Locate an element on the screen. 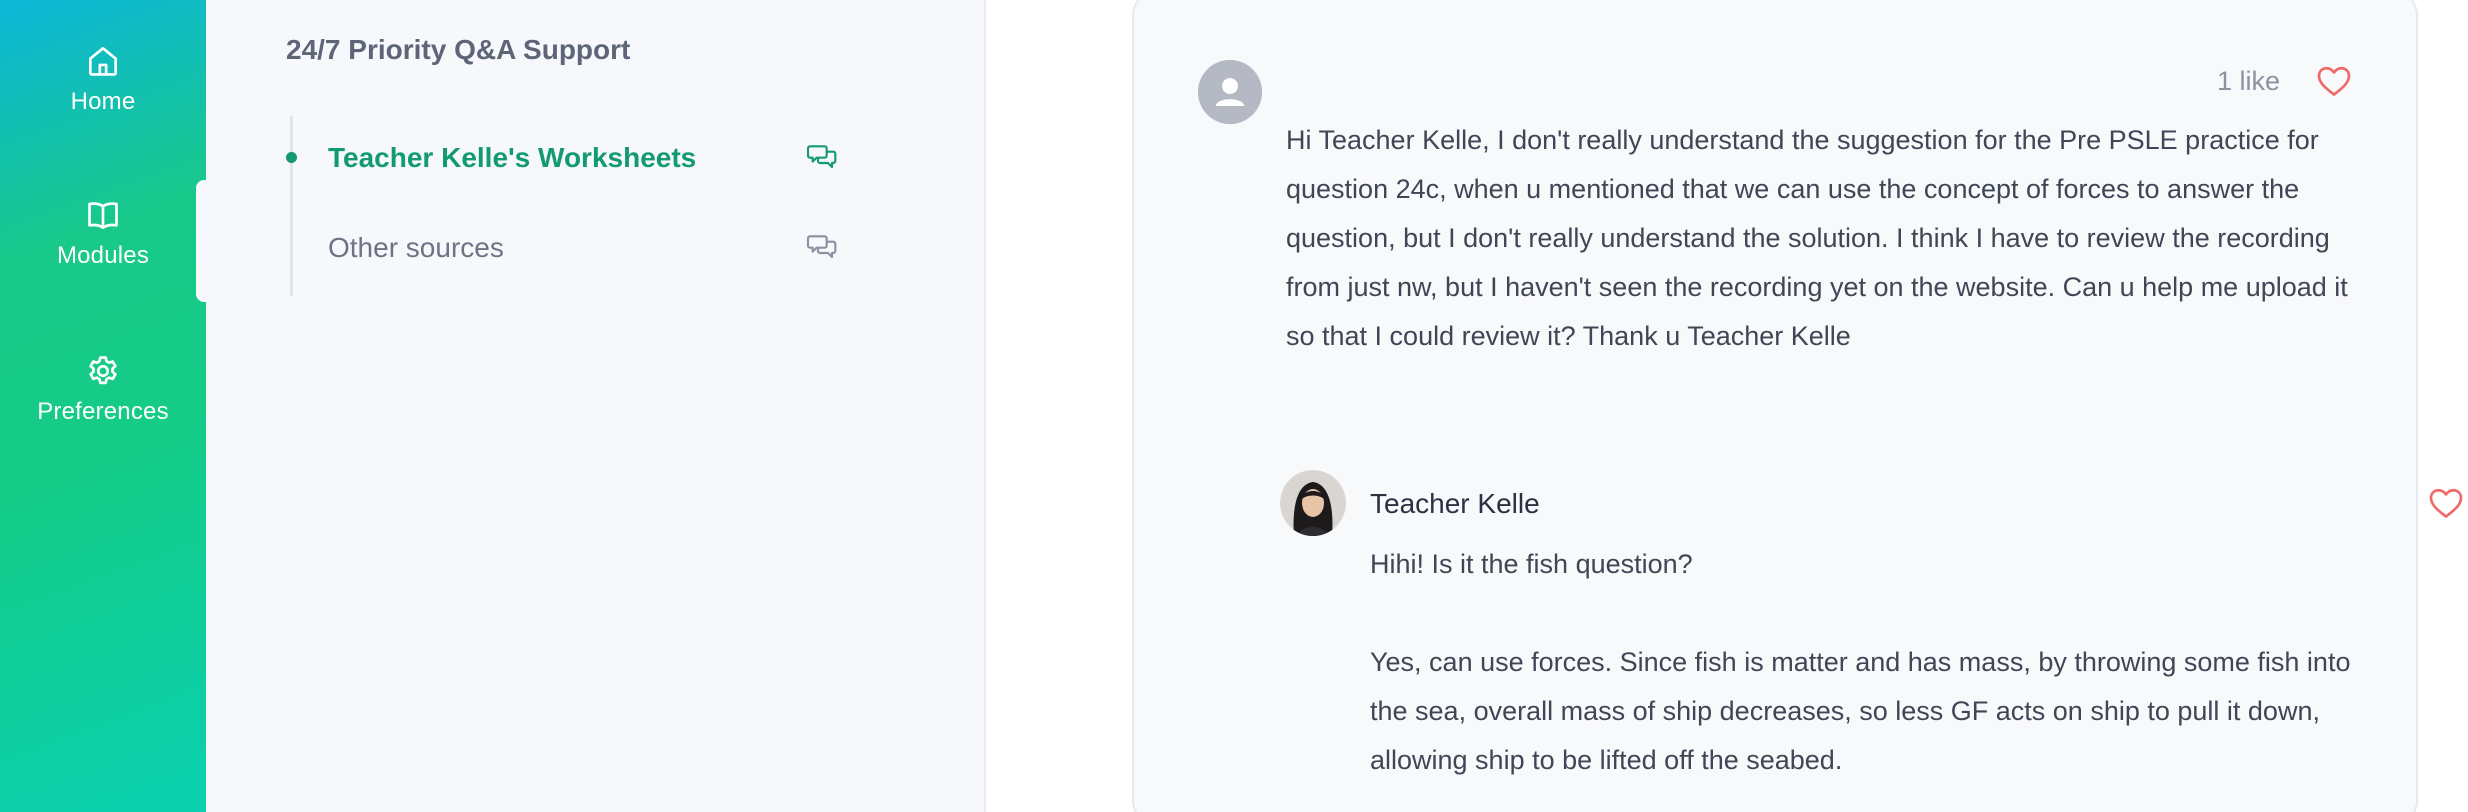 This screenshot has height=812, width=2468. active-dot is located at coordinates (291, 157).